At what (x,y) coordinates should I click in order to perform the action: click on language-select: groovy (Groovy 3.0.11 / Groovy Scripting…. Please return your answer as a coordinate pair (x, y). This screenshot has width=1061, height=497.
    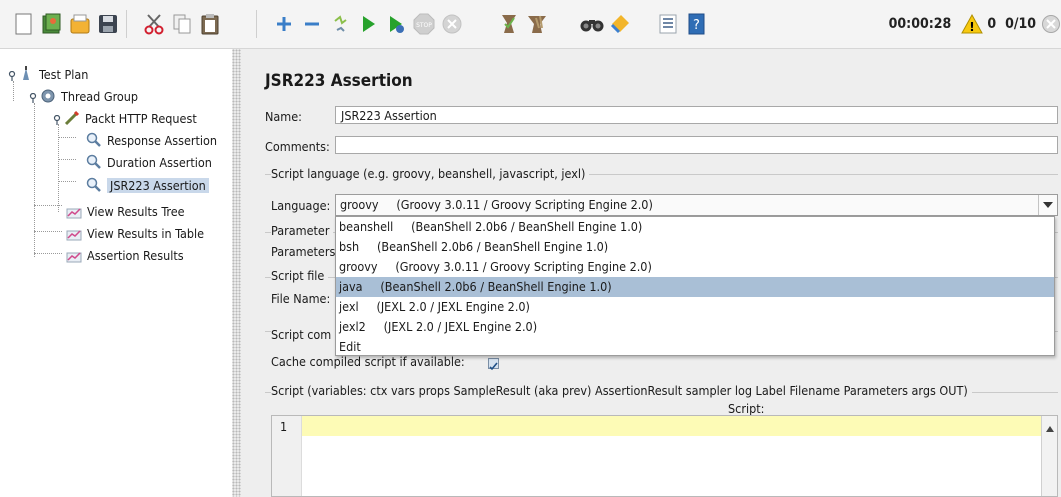
    Looking at the image, I should click on (696, 205).